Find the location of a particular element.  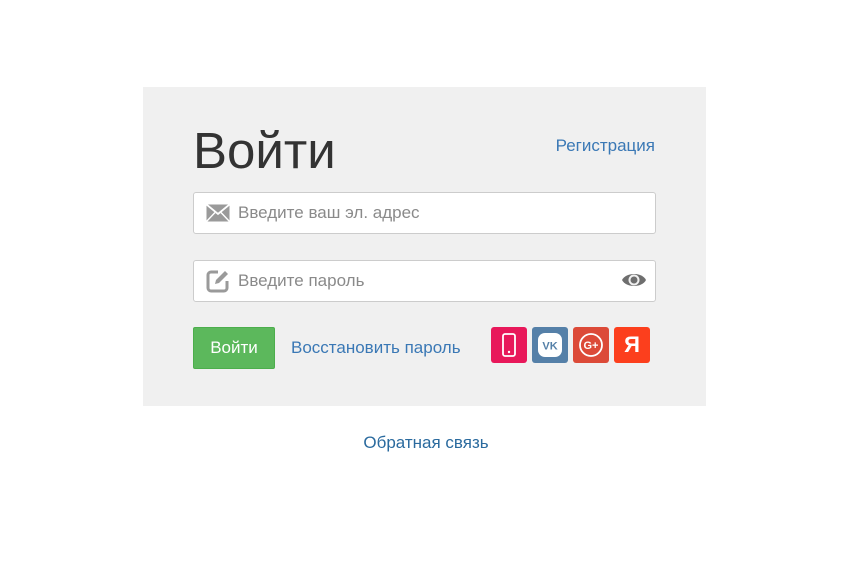

feedback-link: Обратная связь is located at coordinates (426, 443).